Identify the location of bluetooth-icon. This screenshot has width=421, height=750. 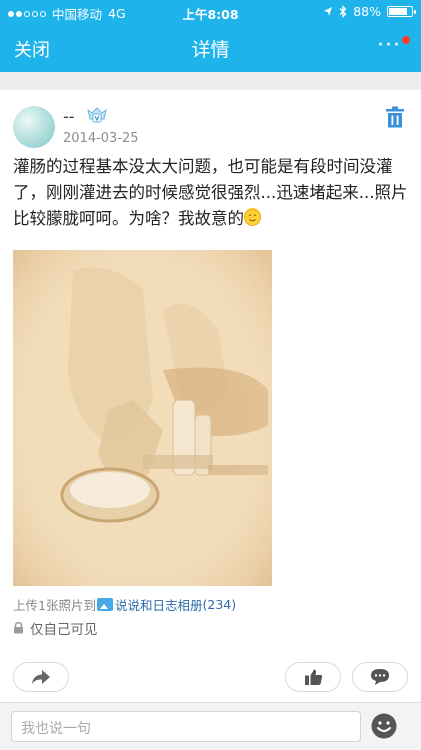
(343, 11).